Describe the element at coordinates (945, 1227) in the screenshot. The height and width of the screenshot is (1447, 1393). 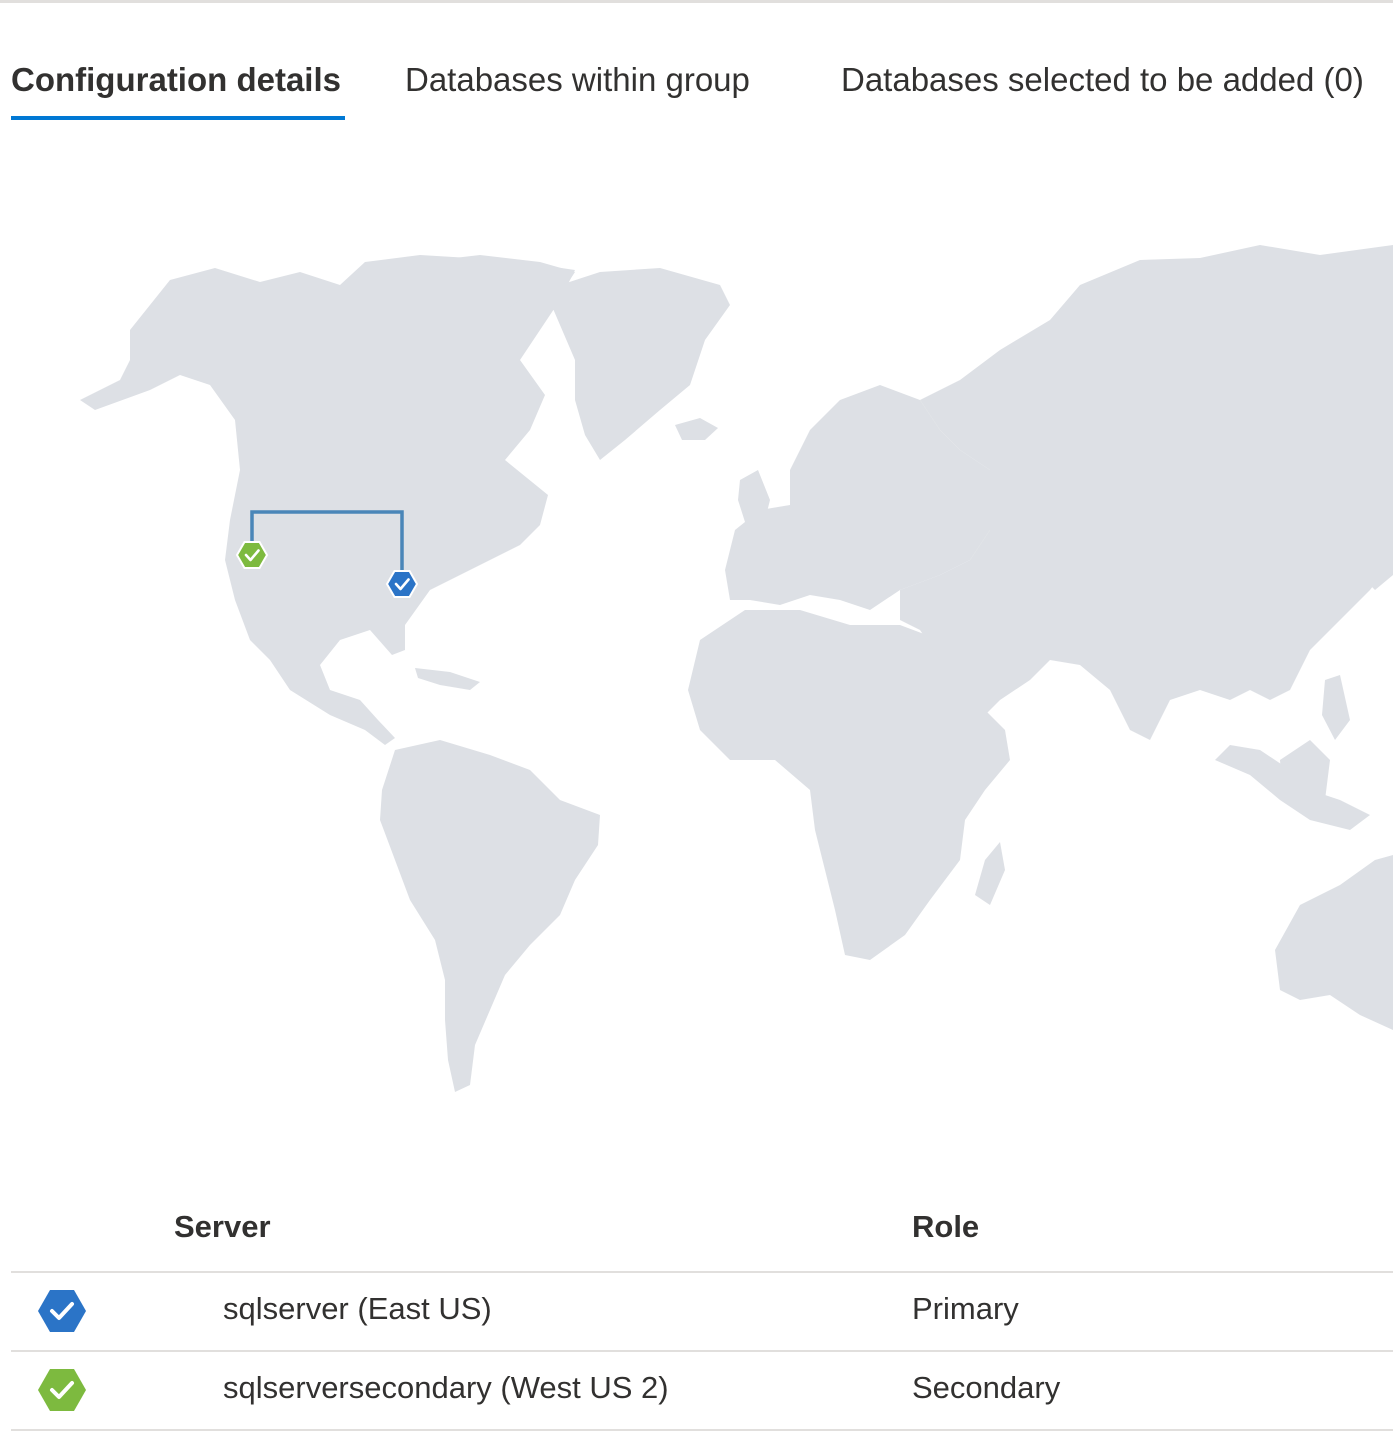
I see `column-header-role: Role` at that location.